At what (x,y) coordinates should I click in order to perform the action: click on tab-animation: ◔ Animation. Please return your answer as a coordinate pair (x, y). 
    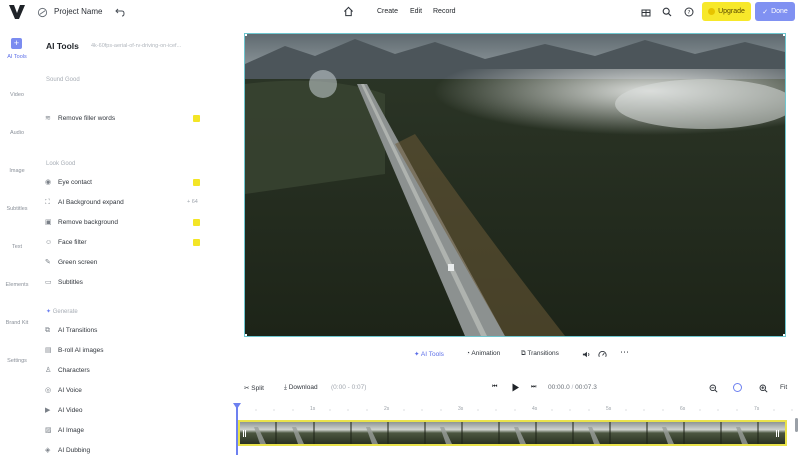
    Looking at the image, I should click on (483, 353).